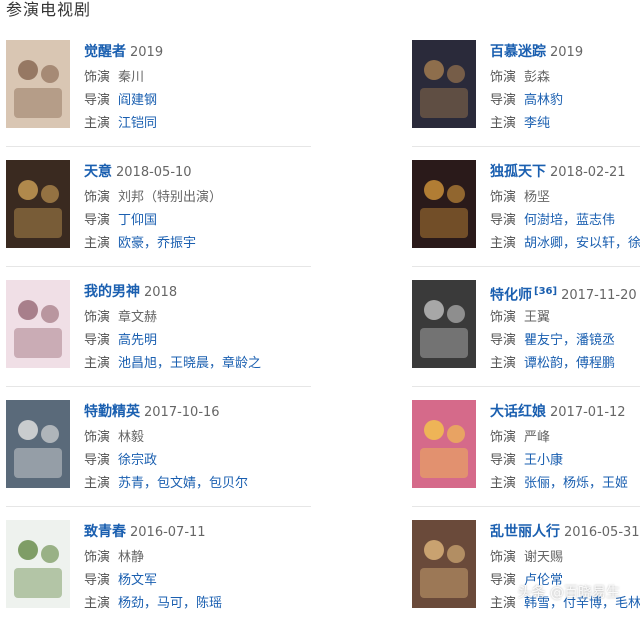  Describe the element at coordinates (172, 328) in the screenshot. I see `drama-info: 我的男神 2018 饰演 章文赫 导演 高先明 主演 池昌旭，王晓晨，章龄之` at that location.